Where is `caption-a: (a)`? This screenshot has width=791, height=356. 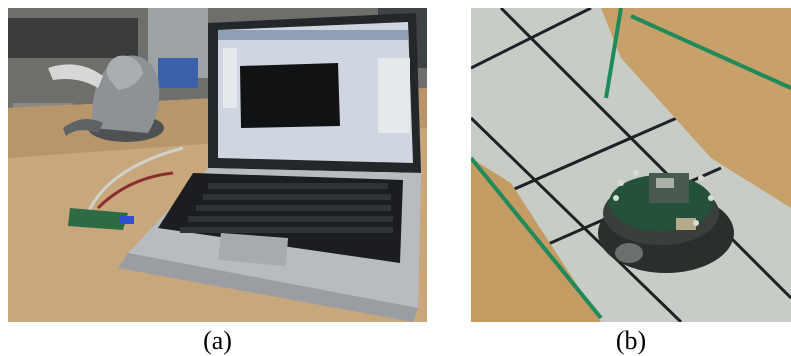 caption-a: (a) is located at coordinates (217, 340).